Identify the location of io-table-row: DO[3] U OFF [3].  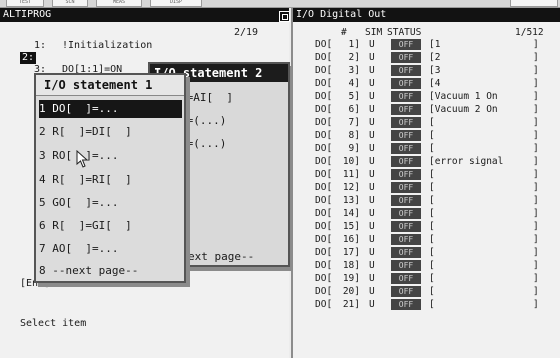
(426, 70).